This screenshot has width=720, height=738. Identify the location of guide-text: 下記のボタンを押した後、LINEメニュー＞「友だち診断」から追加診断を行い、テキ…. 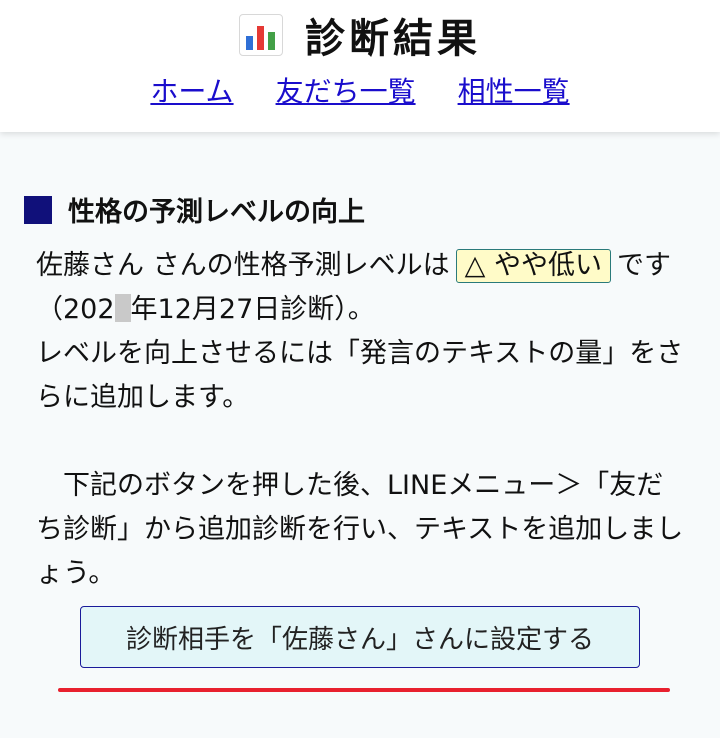
(360, 529).